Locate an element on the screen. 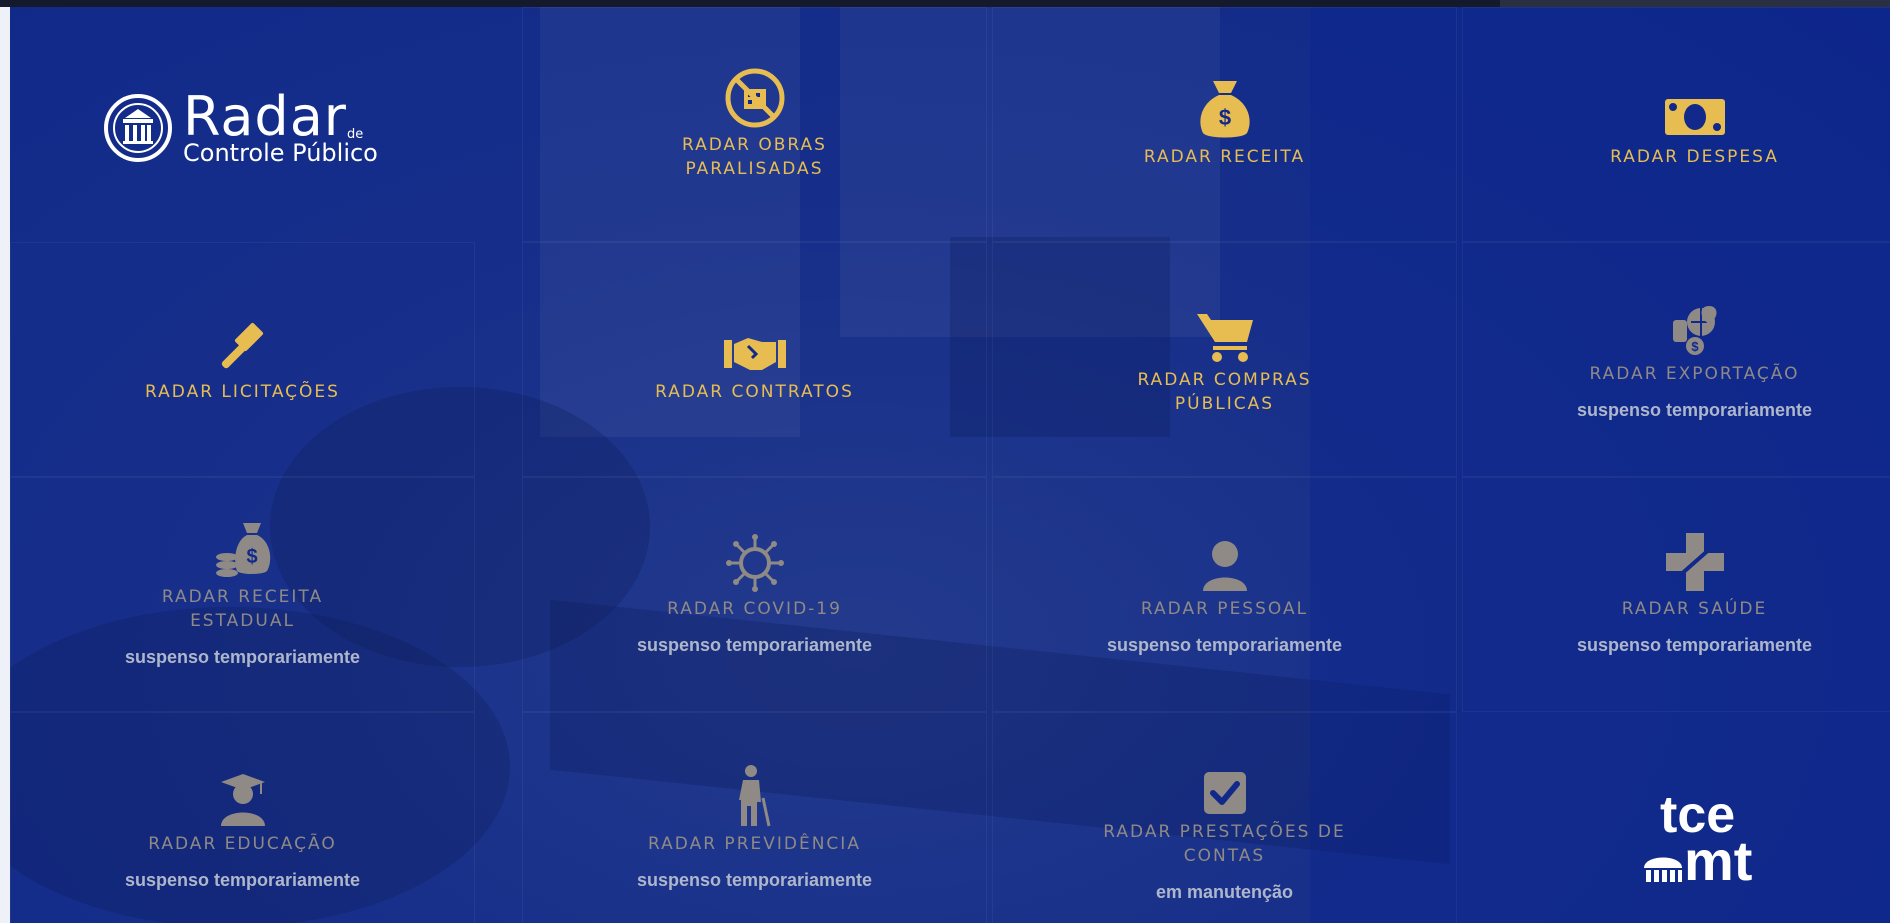 This screenshot has height=923, width=1890. export-globe-icon: $ is located at coordinates (1695, 328).